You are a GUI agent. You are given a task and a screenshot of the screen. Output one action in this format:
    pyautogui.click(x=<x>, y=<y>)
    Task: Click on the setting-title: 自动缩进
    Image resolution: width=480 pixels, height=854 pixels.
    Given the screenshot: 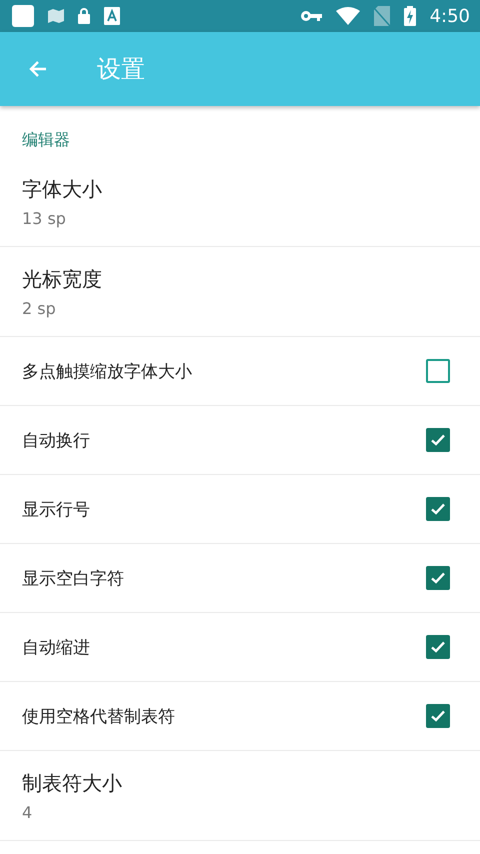 What is the action you would take?
    pyautogui.click(x=56, y=647)
    